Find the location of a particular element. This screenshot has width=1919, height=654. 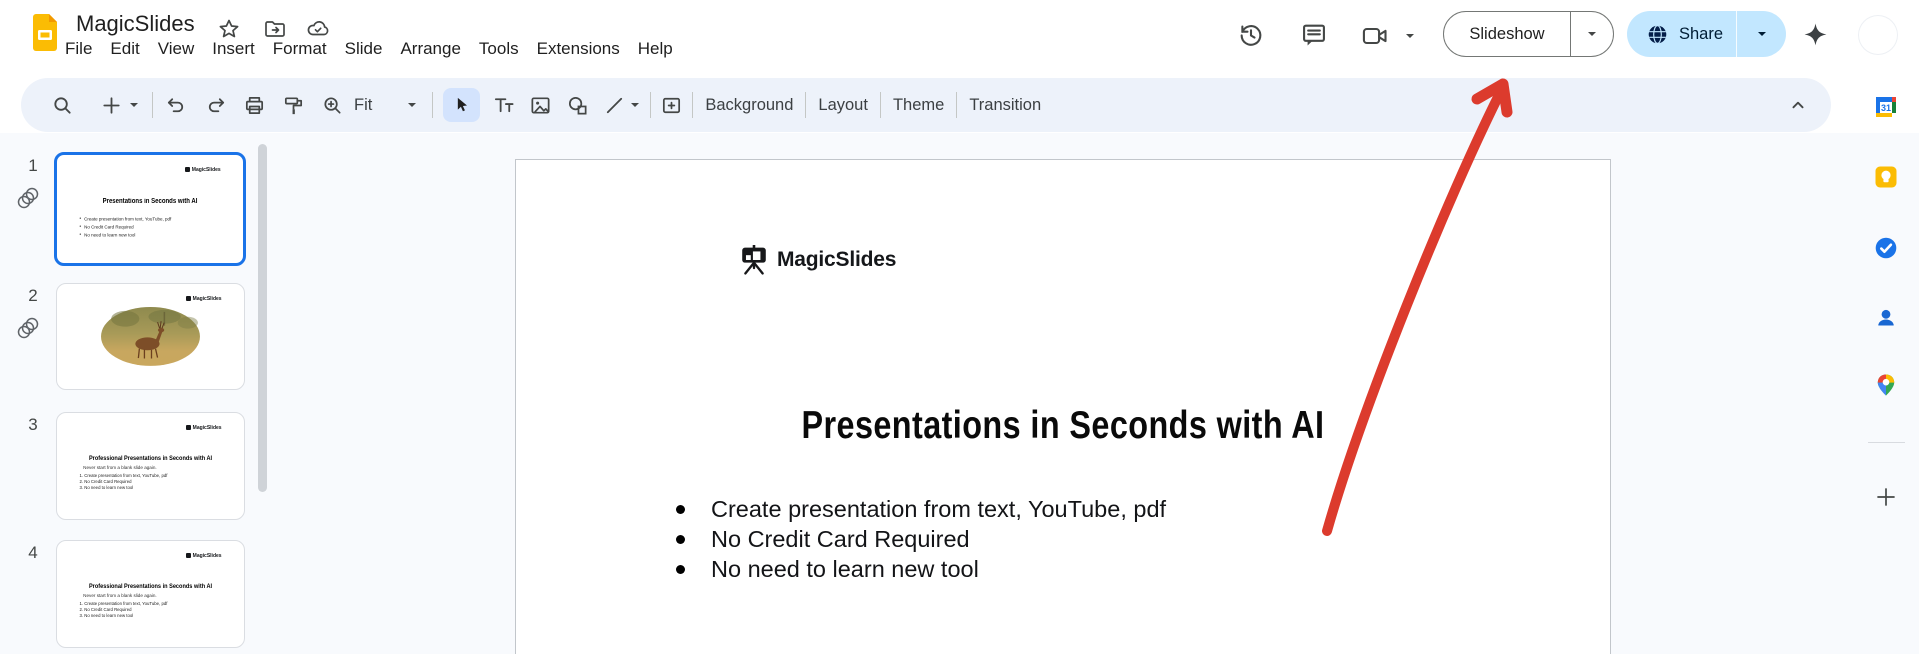

document-title: MagicSlides is located at coordinates (135, 24).